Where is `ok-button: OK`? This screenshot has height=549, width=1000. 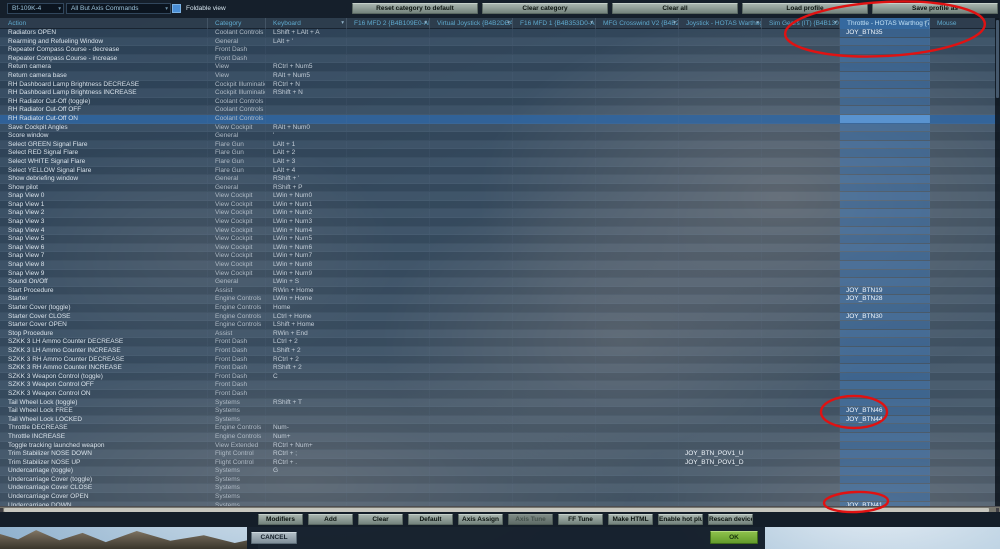
ok-button: OK is located at coordinates (734, 537).